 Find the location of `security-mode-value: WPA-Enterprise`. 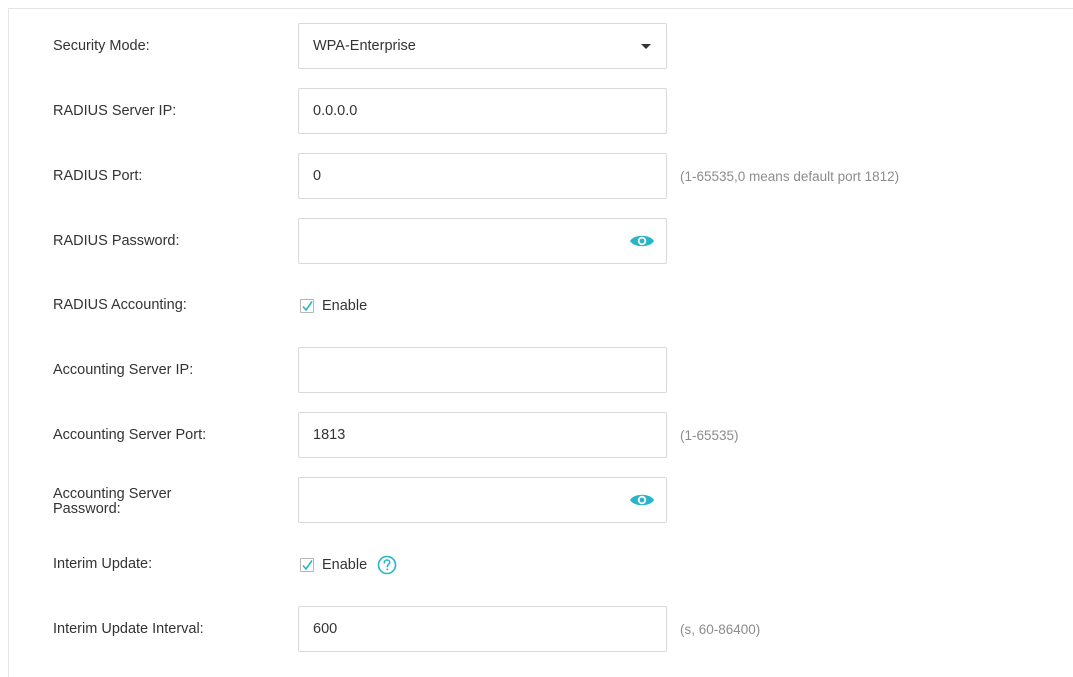

security-mode-value: WPA-Enterprise is located at coordinates (364, 46).